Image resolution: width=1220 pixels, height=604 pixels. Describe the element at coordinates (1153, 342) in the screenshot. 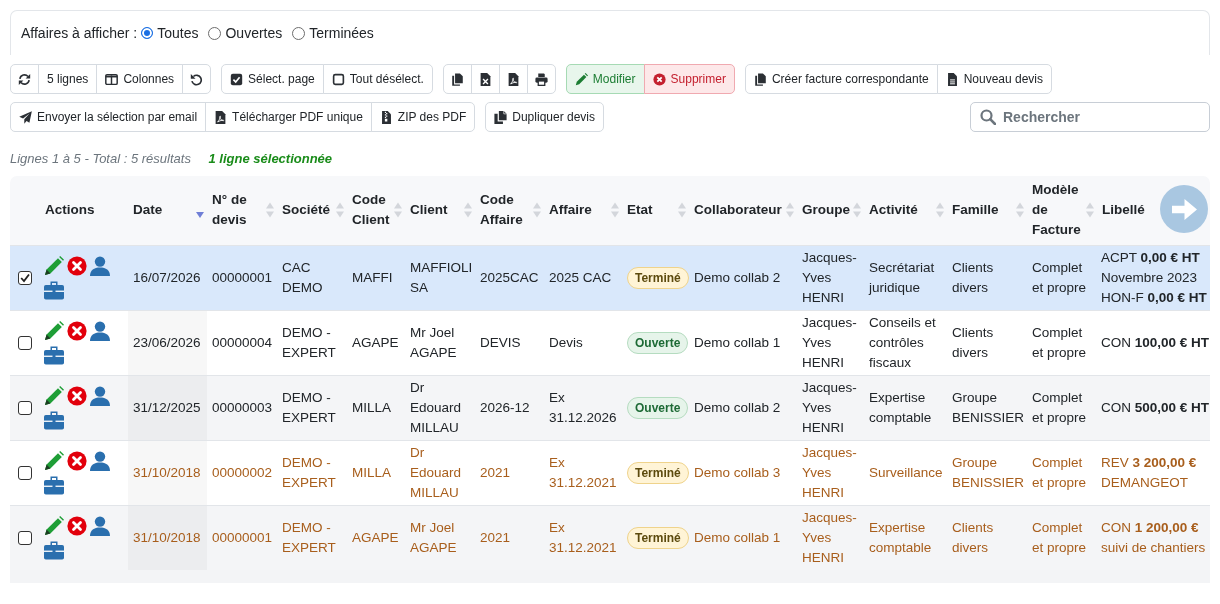

I see `table-cell: CON 100,00 € HT` at that location.